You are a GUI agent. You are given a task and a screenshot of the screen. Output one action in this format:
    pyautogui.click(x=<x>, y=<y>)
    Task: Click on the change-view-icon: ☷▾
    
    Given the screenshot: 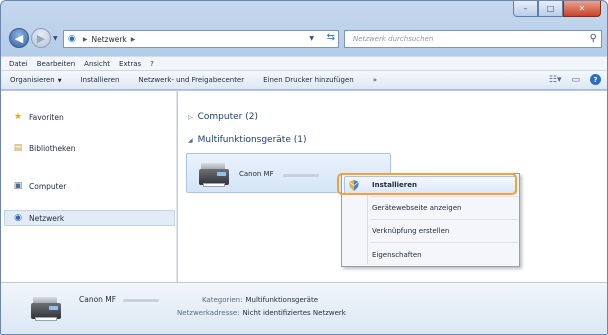 What is the action you would take?
    pyautogui.click(x=555, y=80)
    